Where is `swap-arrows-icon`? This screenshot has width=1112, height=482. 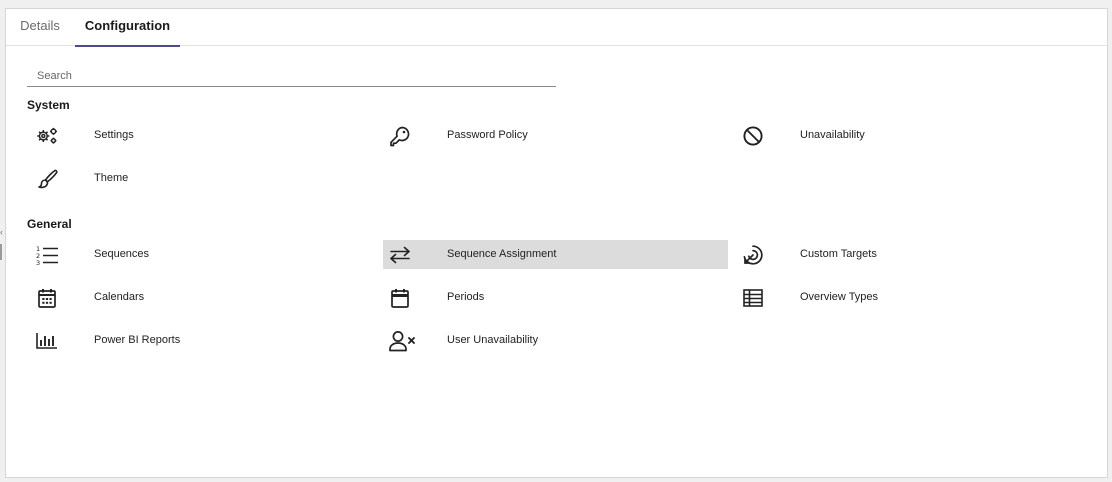 swap-arrows-icon is located at coordinates (400, 255).